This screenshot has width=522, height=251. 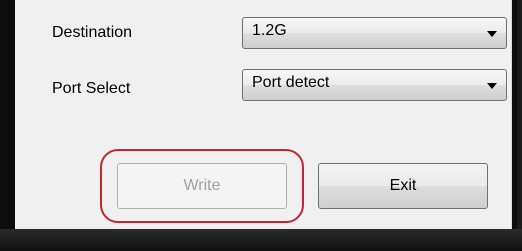 I want to click on window-edge, so click(x=519, y=125).